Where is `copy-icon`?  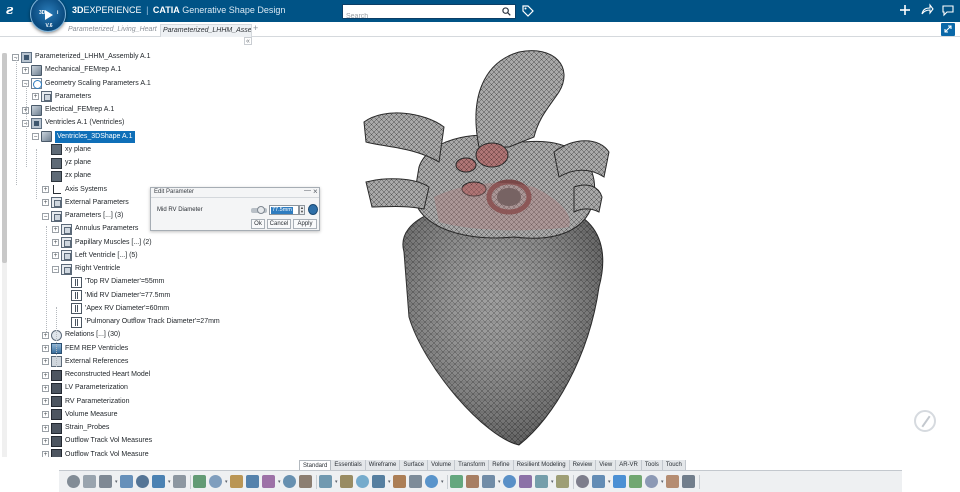
copy-icon is located at coordinates (89, 481).